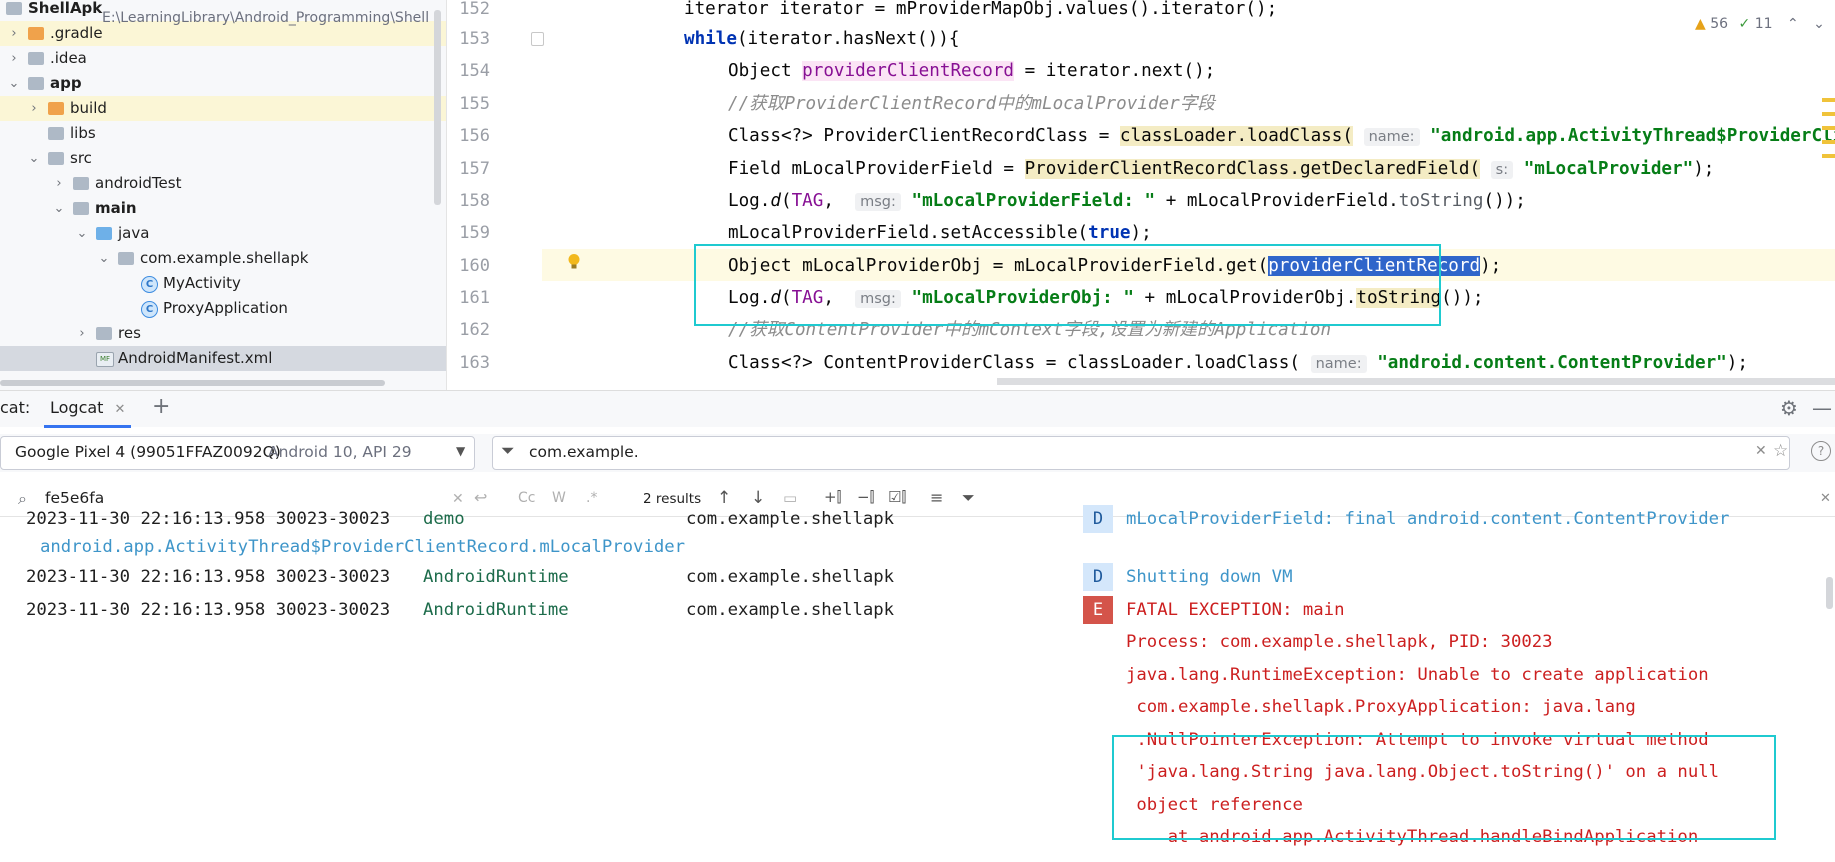 The width and height of the screenshot is (1835, 862). I want to click on check-icon: ✓, so click(1744, 24).